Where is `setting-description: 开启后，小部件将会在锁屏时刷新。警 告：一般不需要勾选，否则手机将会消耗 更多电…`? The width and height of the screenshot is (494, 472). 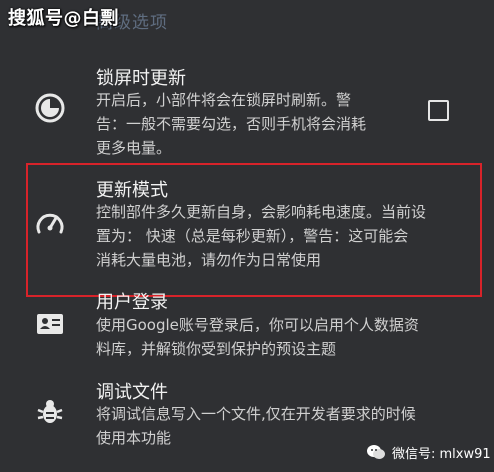 setting-description: 开启后，小部件将会在锁屏时刷新。警 告：一般不需要勾选，否则手机将会消耗 更多电… is located at coordinates (231, 124).